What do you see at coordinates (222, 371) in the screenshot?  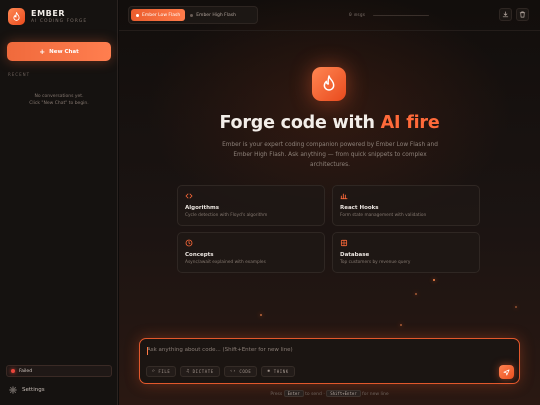 I see `composer-tools: ⌕ FILE ♫ DICTATE ‹› CODE ✺ THINK` at bounding box center [222, 371].